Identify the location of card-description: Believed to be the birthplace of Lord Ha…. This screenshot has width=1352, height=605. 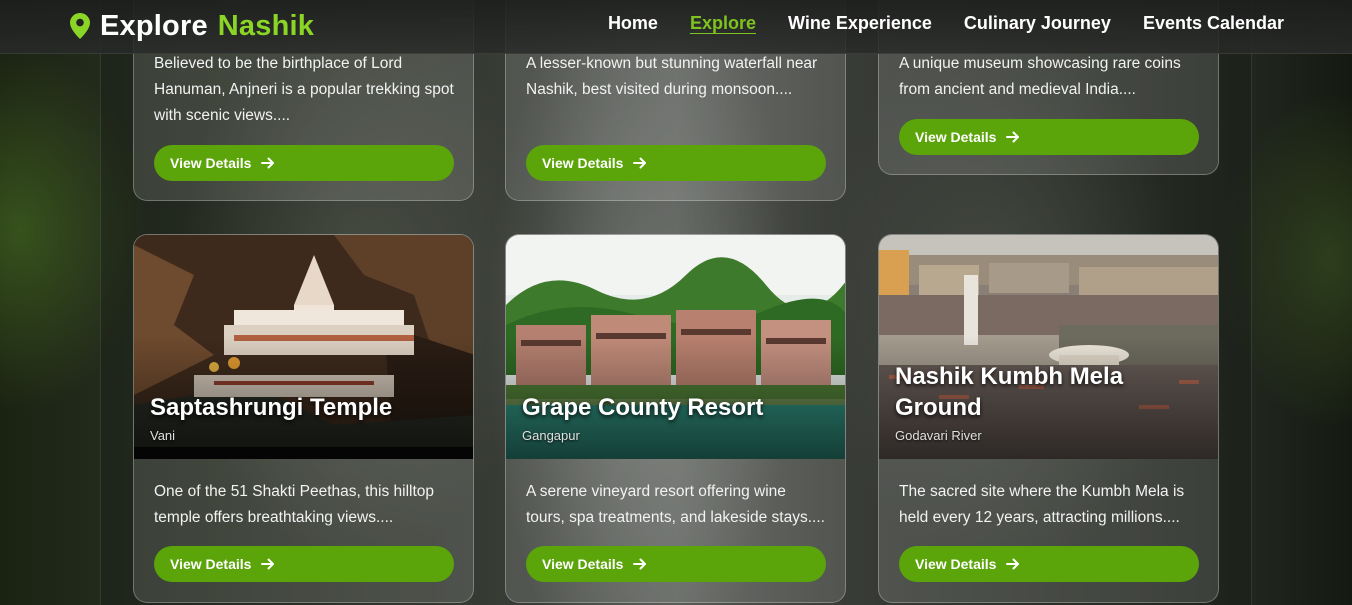
(304, 89).